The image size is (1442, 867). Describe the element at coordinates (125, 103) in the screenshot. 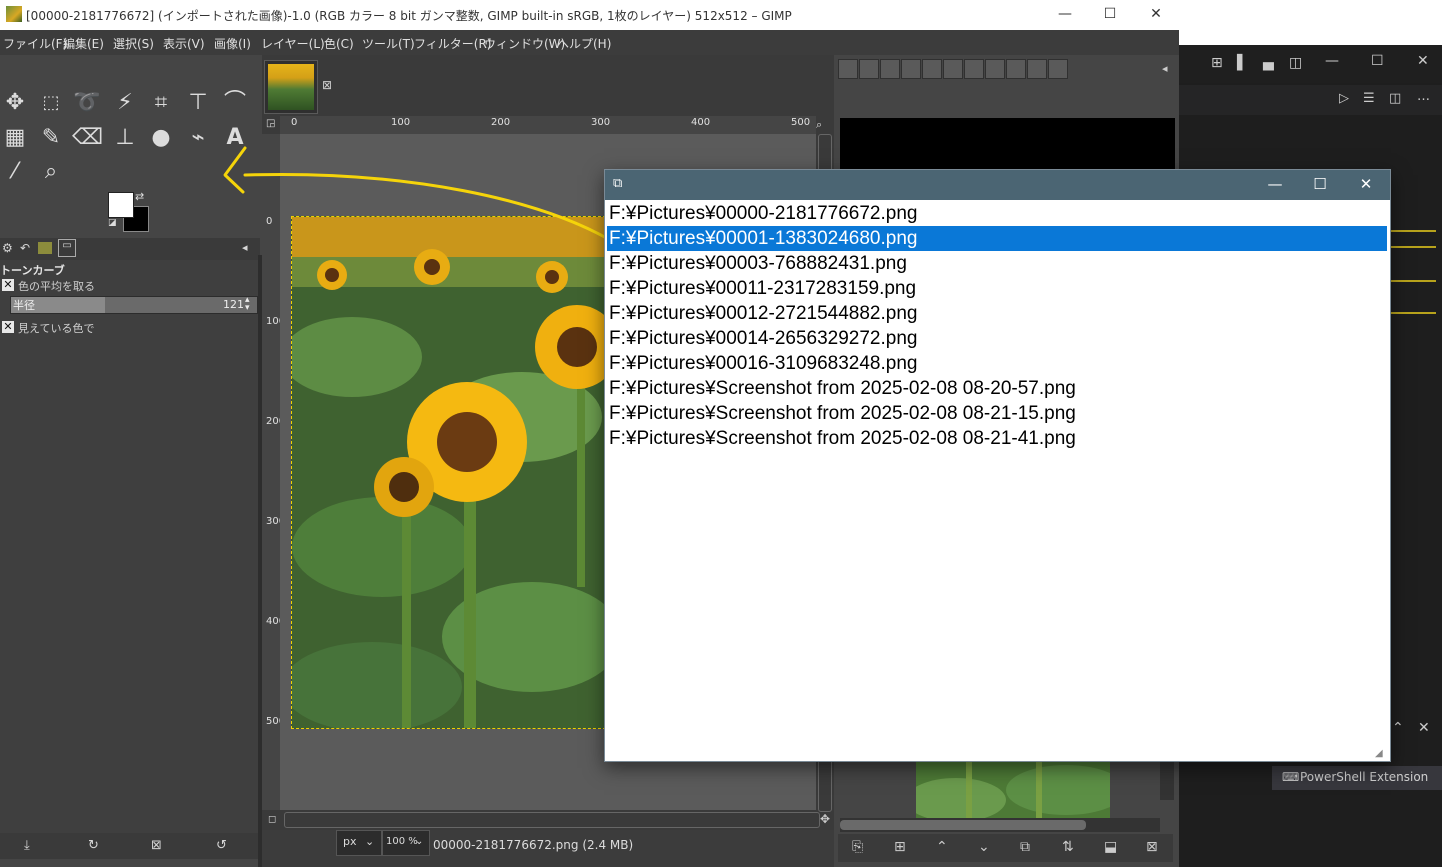

I see `fuzzy-select-tool-icon: ⚡` at that location.